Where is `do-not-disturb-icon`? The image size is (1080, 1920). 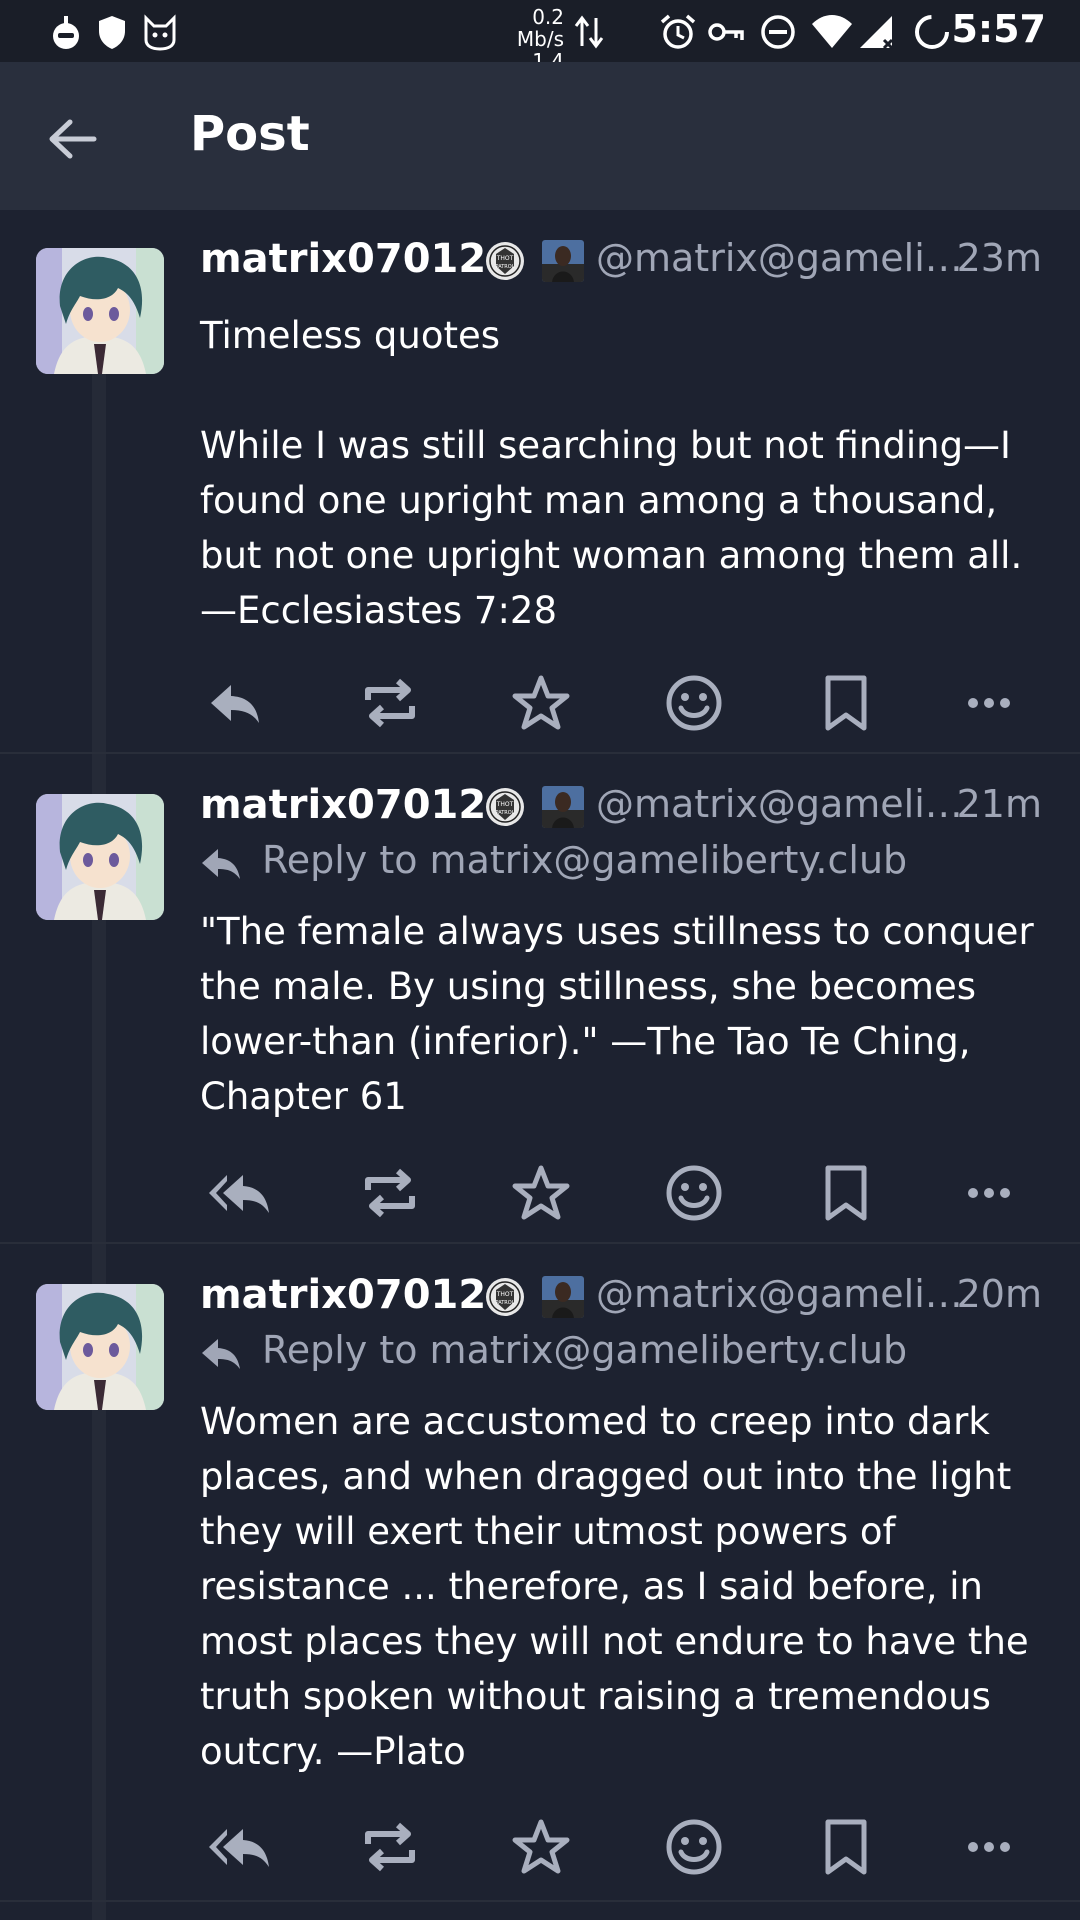 do-not-disturb-icon is located at coordinates (778, 32).